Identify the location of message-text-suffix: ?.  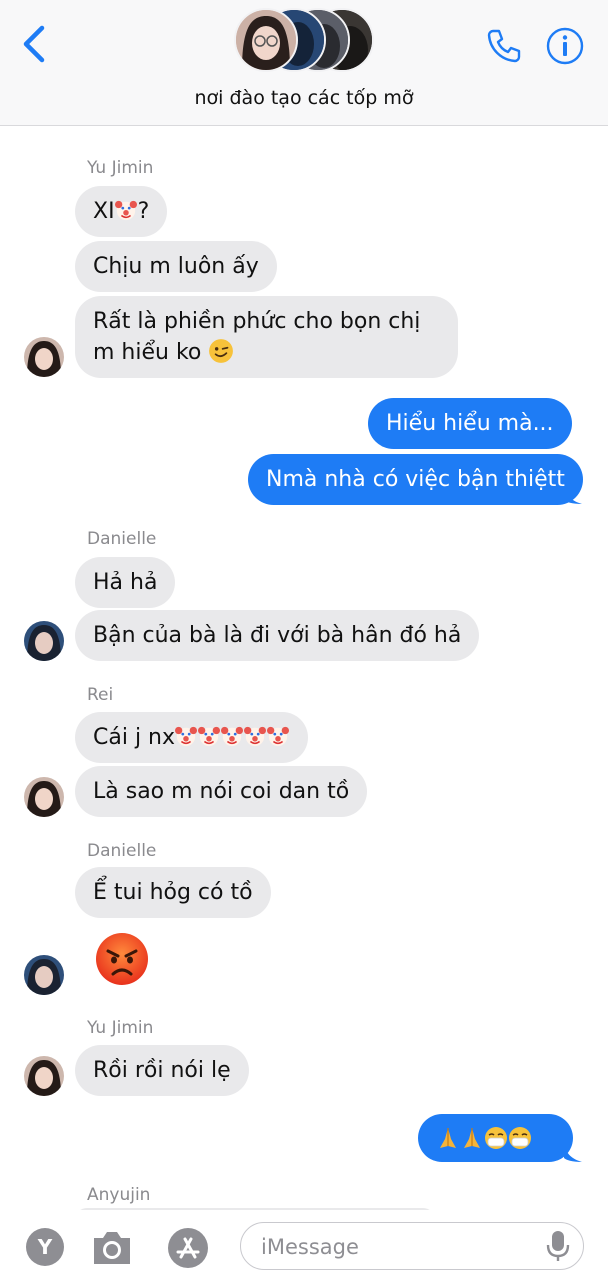
(143, 211).